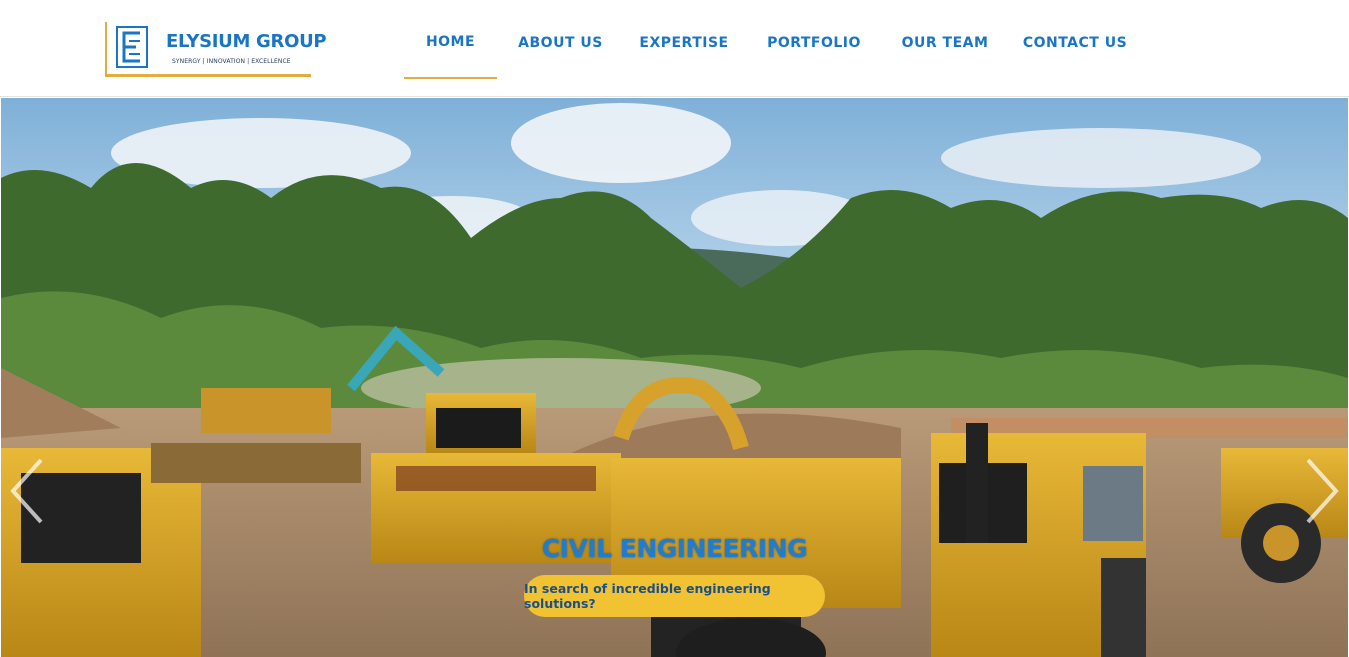 The height and width of the screenshot is (657, 1349). I want to click on nav-expertise: EXPERTISE, so click(684, 43).